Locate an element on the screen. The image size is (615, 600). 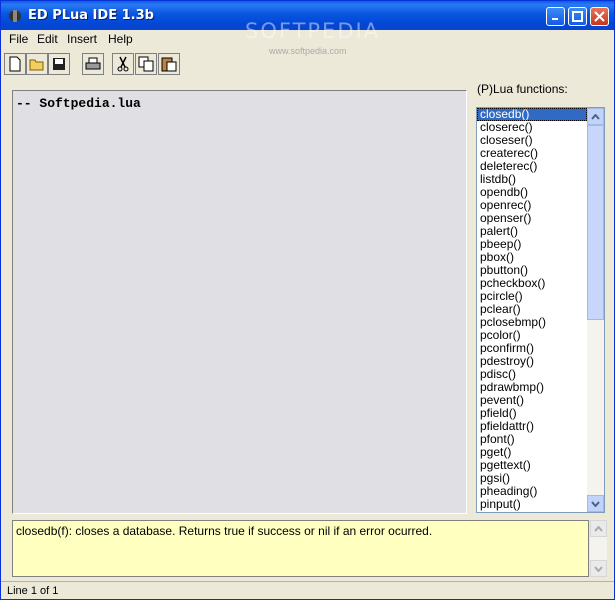
save-button is located at coordinates (59, 64).